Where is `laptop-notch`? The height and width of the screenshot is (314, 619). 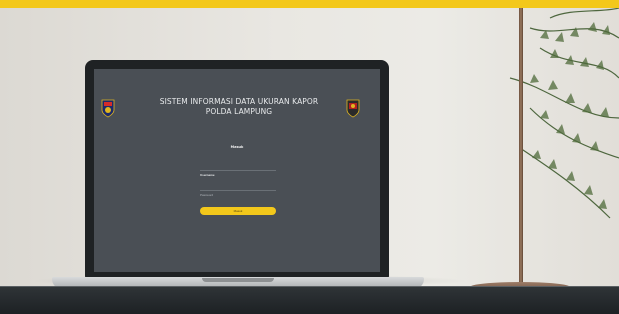 laptop-notch is located at coordinates (238, 280).